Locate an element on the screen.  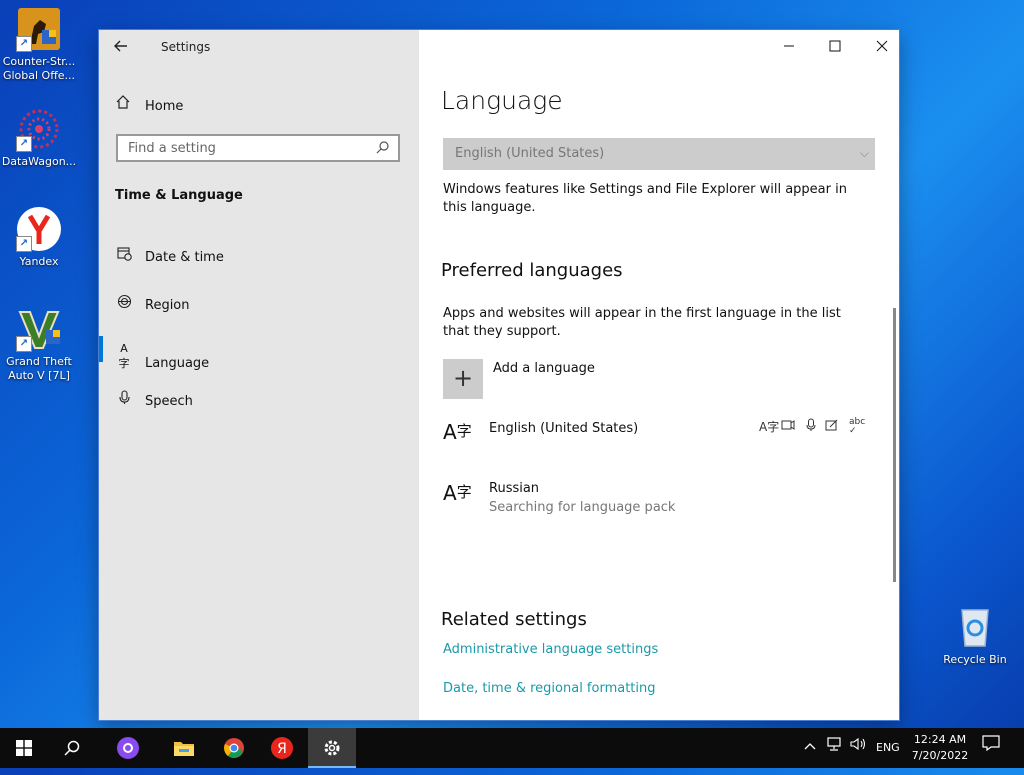
file-explorer-button is located at coordinates (184, 748).